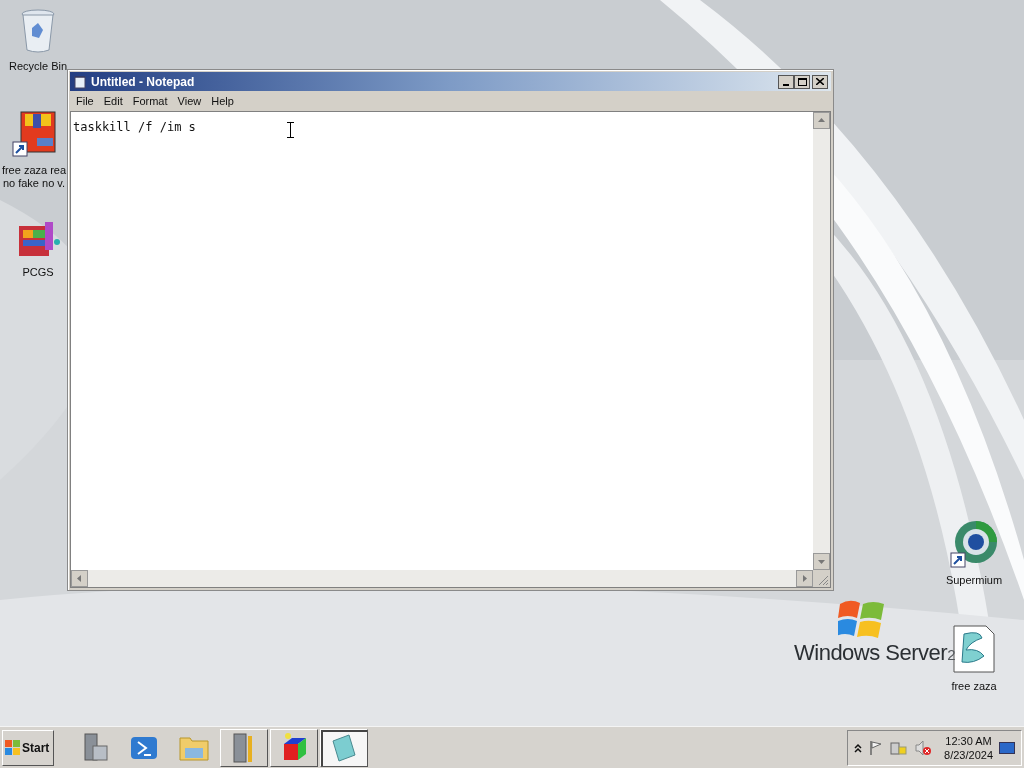 The height and width of the screenshot is (768, 1024). I want to click on terminal-icon, so click(144, 747).